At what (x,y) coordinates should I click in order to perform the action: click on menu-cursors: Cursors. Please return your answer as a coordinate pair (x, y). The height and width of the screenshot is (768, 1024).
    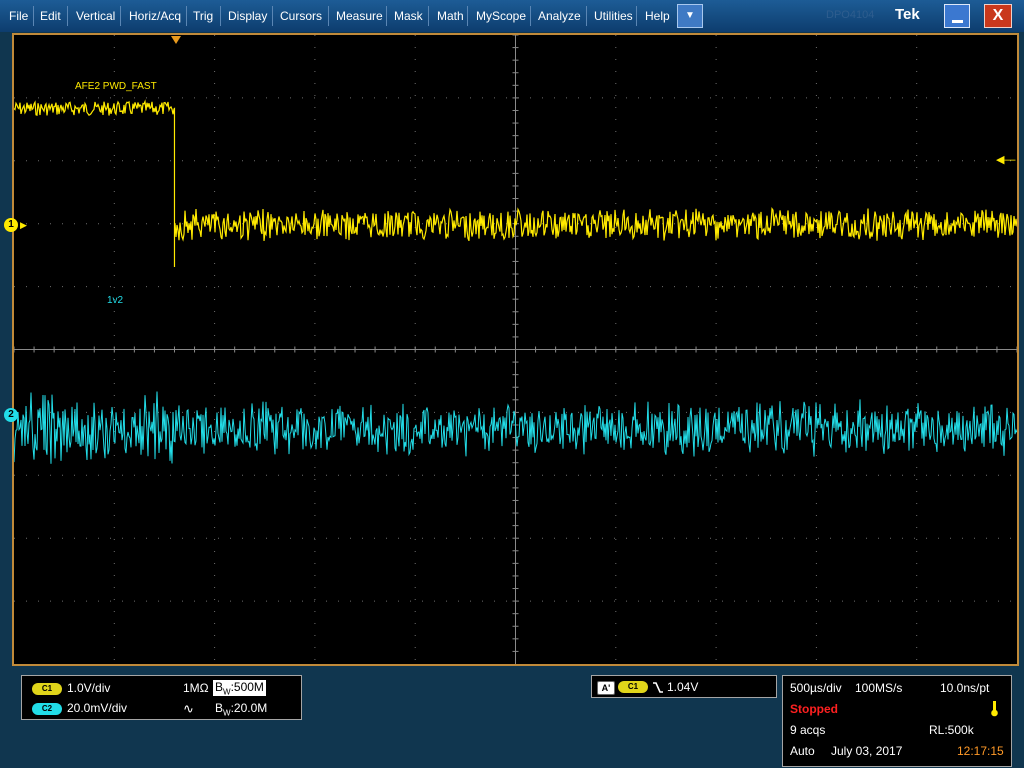
    Looking at the image, I should click on (301, 16).